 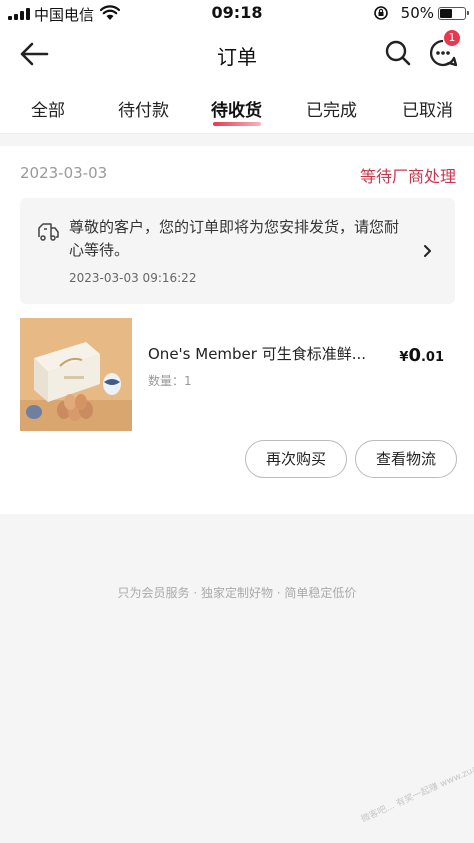 I want to click on order-date: 2023-03-03, so click(x=64, y=173).